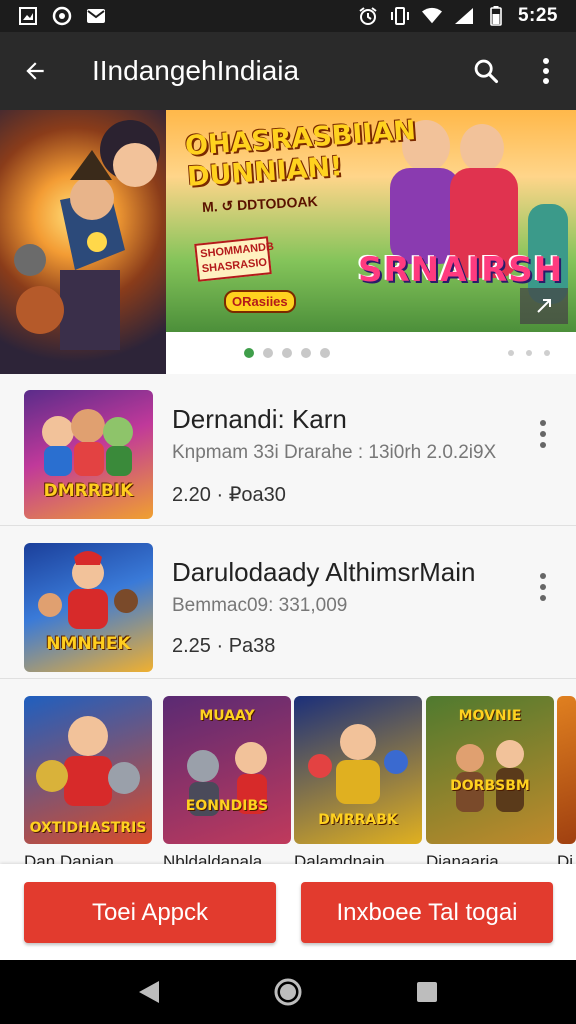 The image size is (576, 1024). I want to click on carousel-card-banner: MOVNIE, so click(490, 716).